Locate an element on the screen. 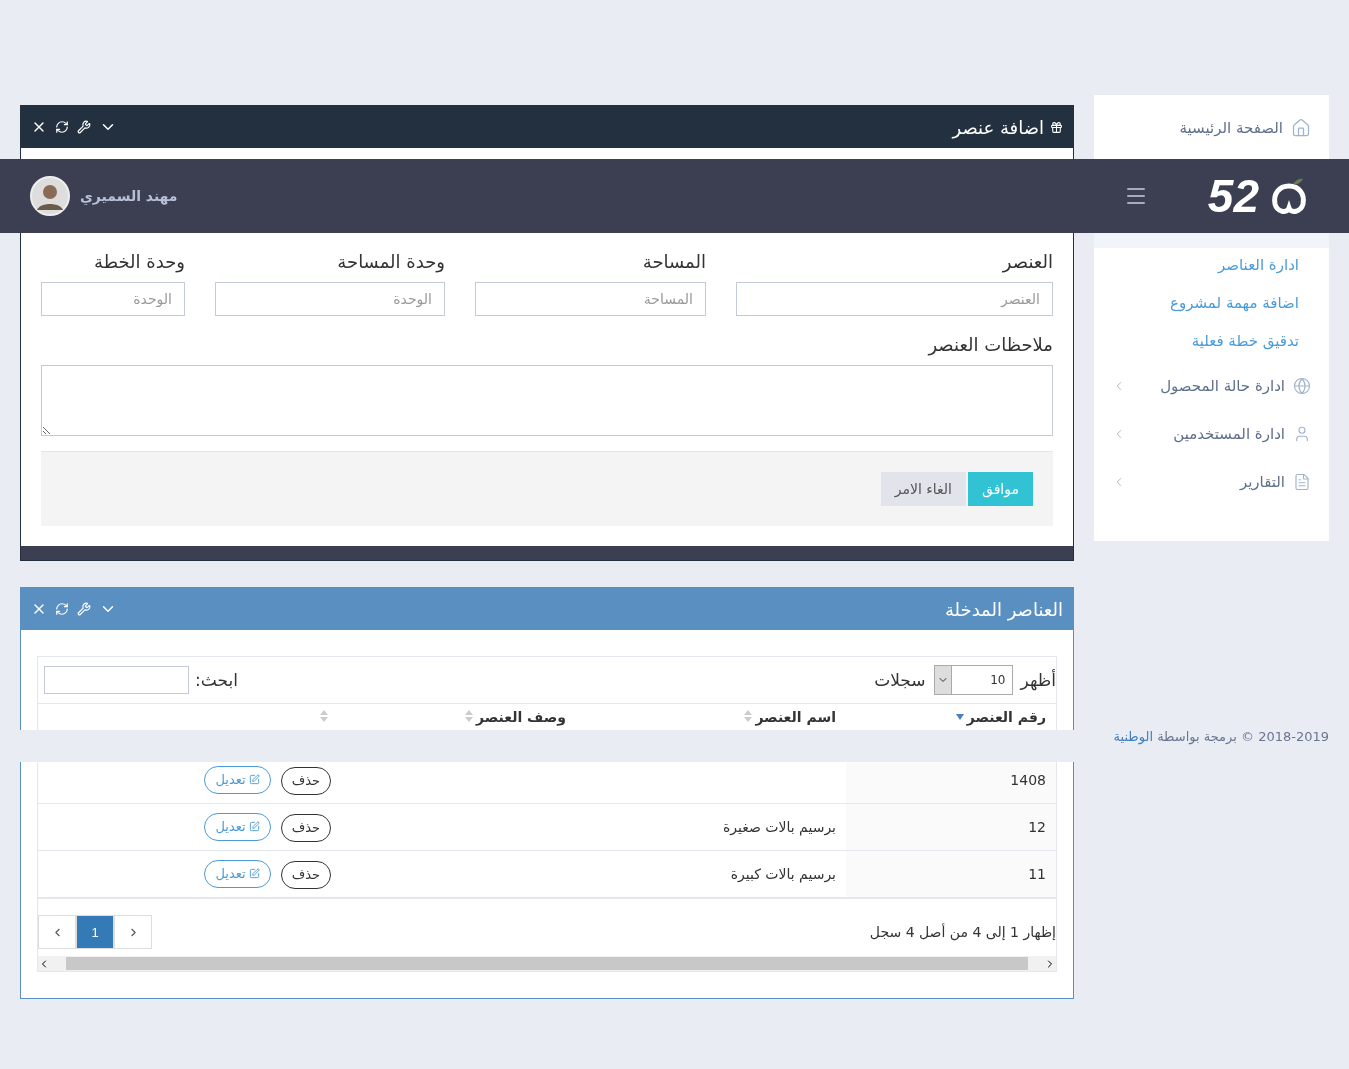 The width and height of the screenshot is (1349, 1069). user-icon is located at coordinates (1302, 434).